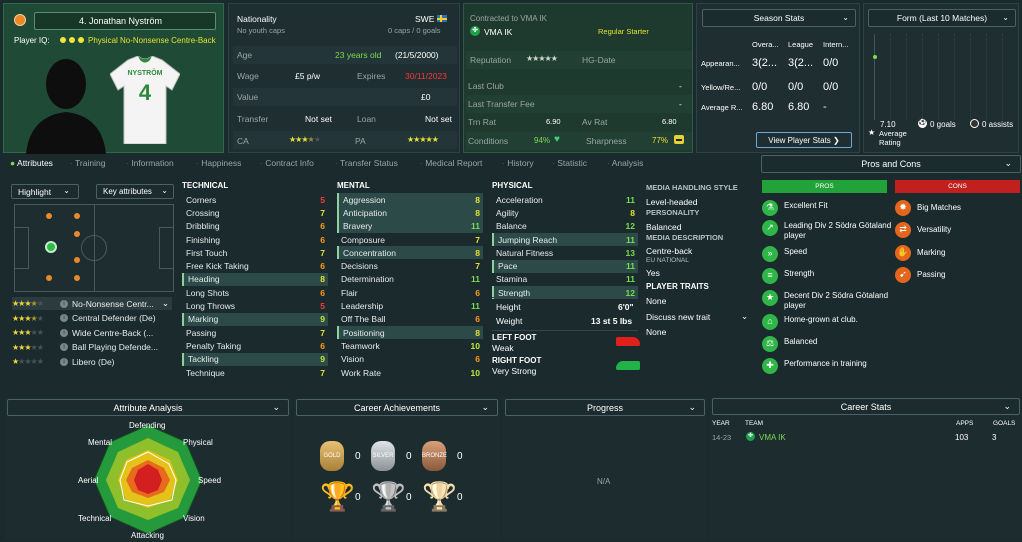  I want to click on tab-contract-info: · Contract Info, so click(287, 163).